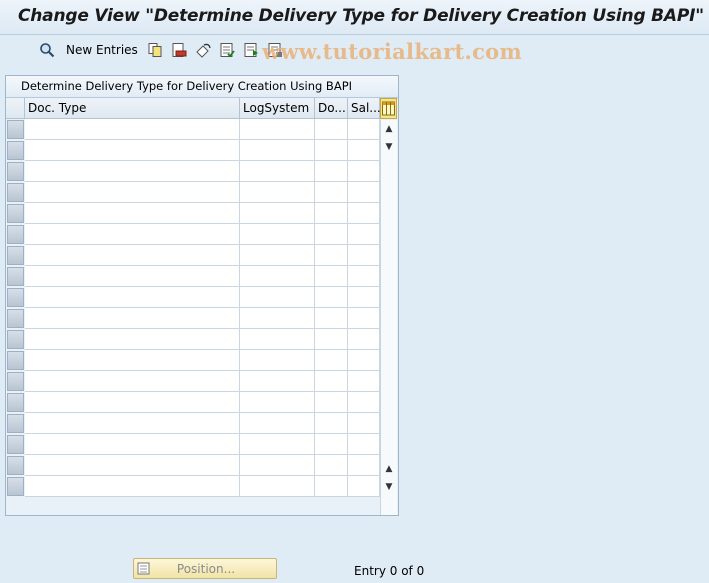 This screenshot has width=709, height=583. What do you see at coordinates (203, 50) in the screenshot?
I see `undo-change-icon` at bounding box center [203, 50].